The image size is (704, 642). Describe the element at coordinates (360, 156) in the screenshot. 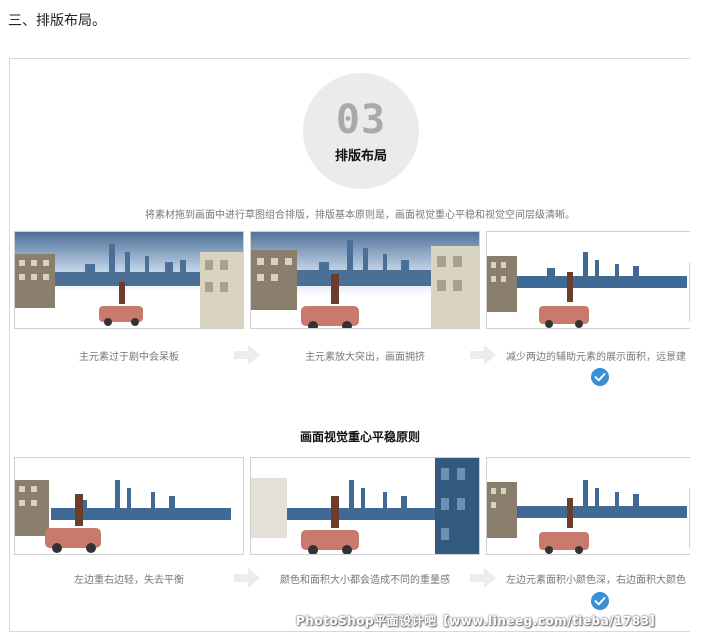

I see `step-title: 排版布局` at that location.